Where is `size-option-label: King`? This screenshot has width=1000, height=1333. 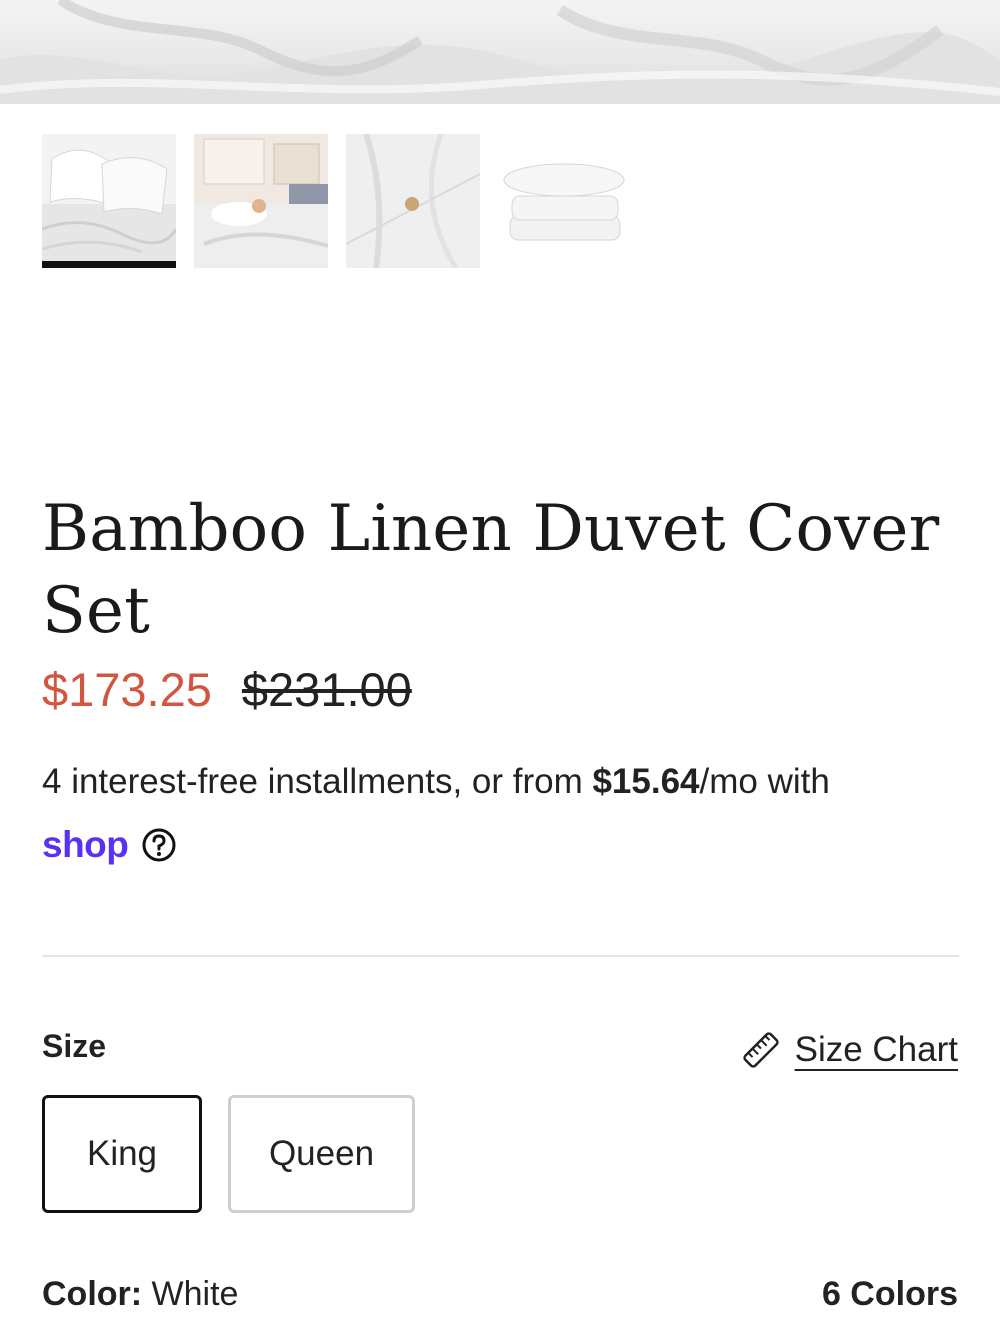
size-option-label: King is located at coordinates (122, 1153).